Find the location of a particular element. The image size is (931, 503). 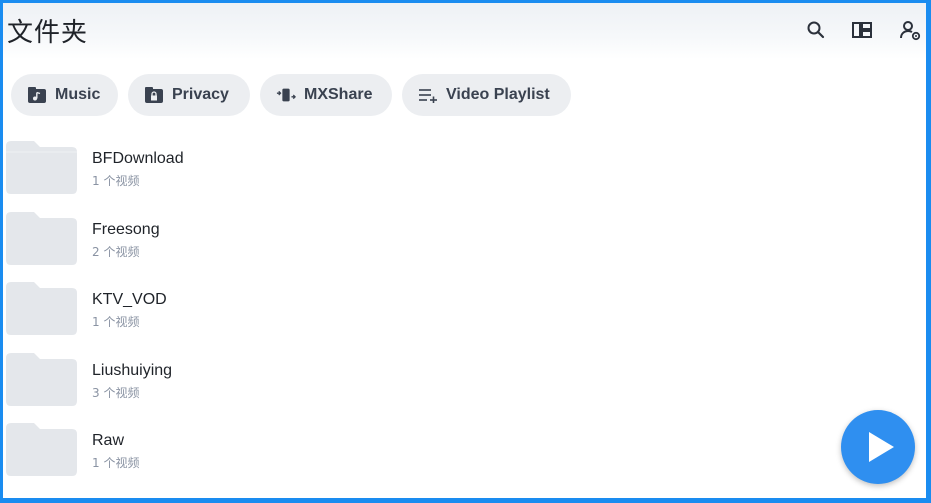

list-item: BFDownload 1 个视频 is located at coordinates (464, 171).